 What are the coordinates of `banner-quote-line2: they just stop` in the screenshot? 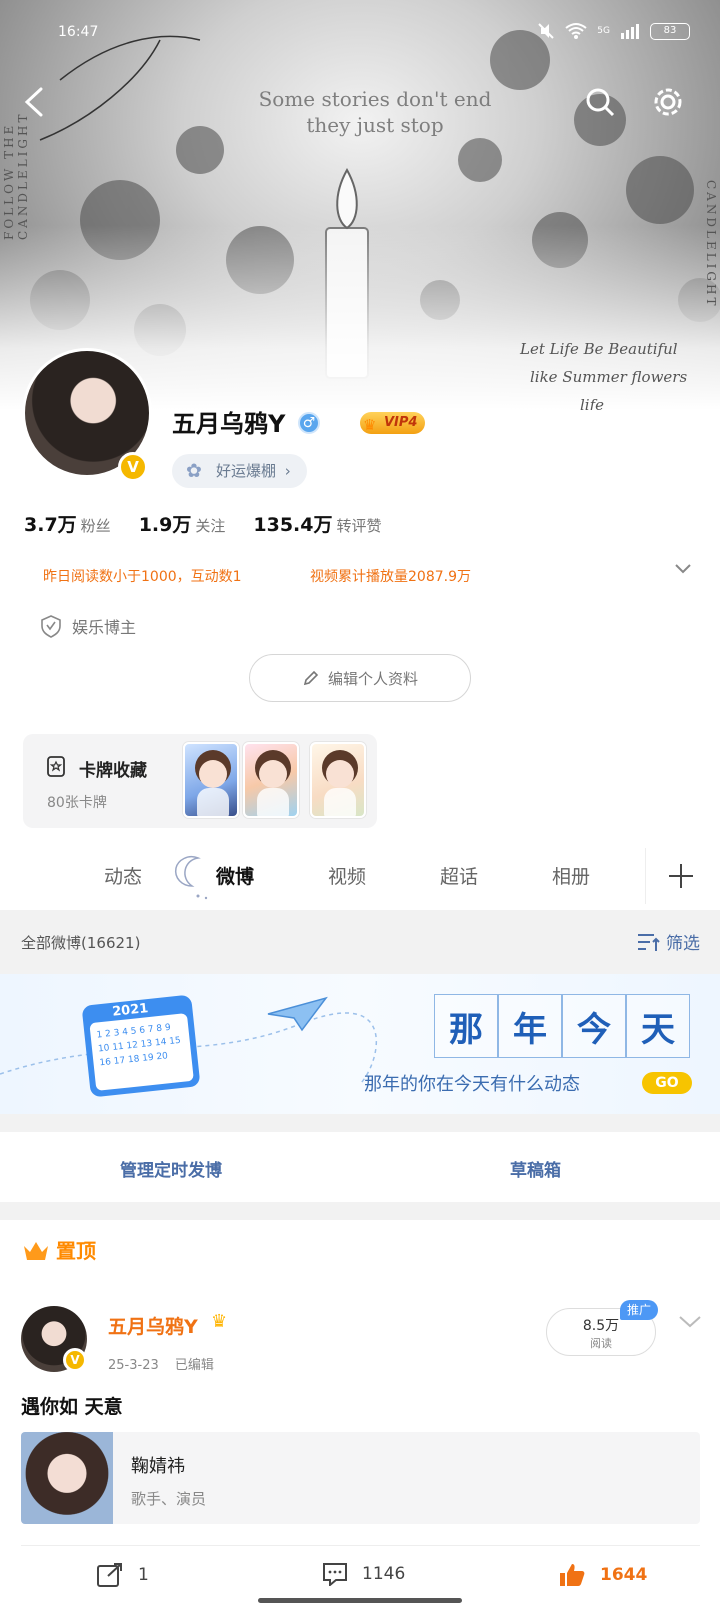 It's located at (375, 125).